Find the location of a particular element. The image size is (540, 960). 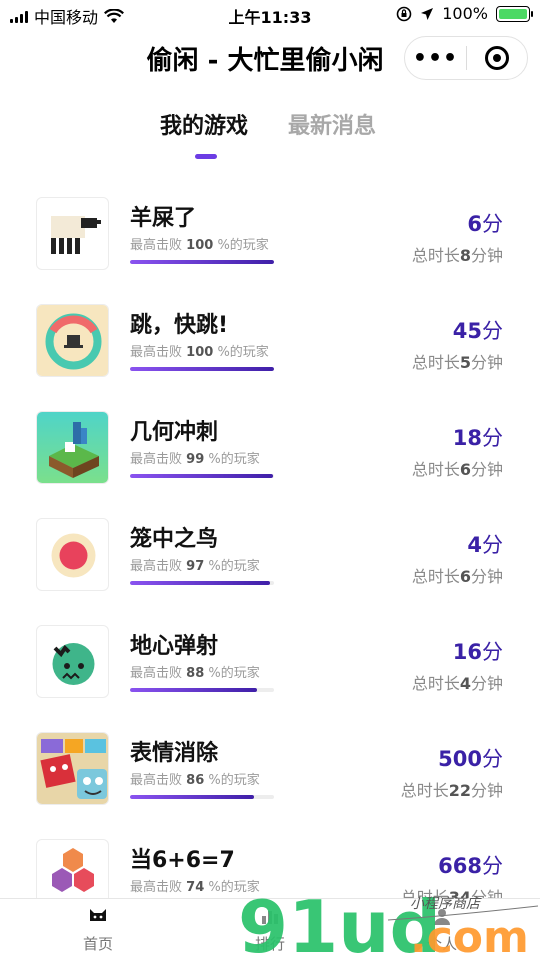

game-name: 羊屎了 is located at coordinates (163, 218).